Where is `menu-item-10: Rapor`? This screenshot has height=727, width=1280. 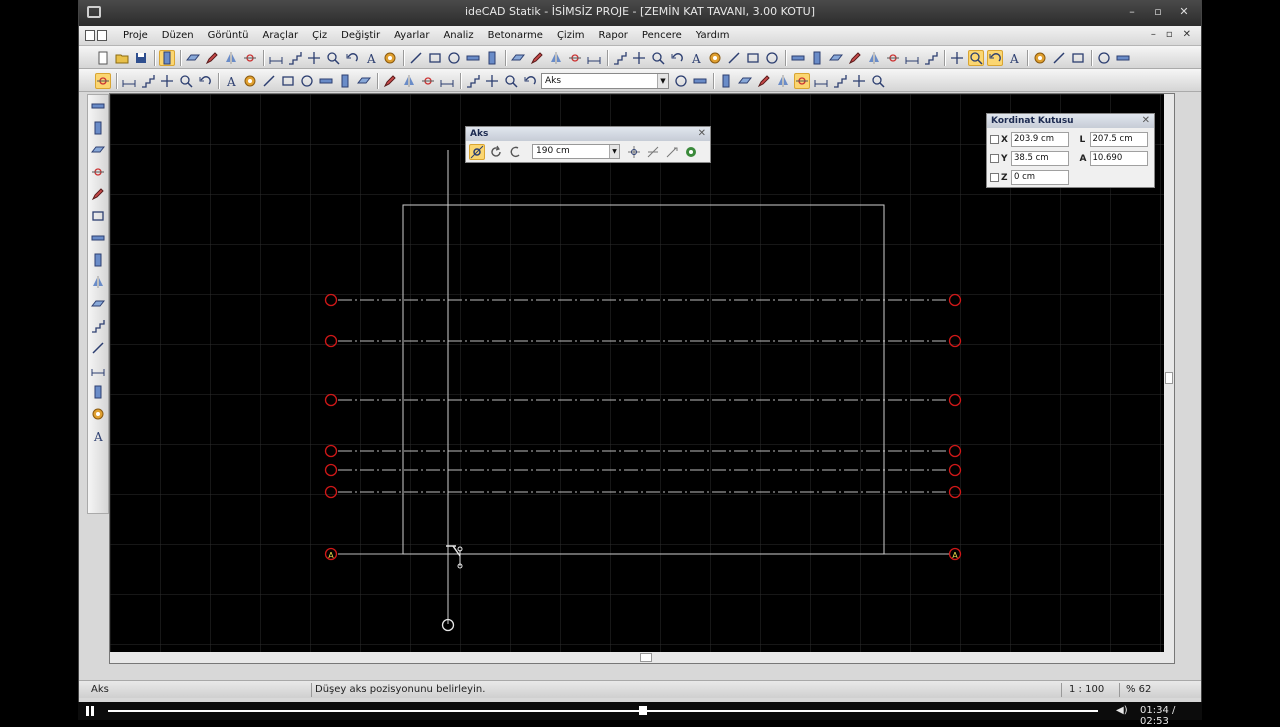 menu-item-10: Rapor is located at coordinates (612, 36).